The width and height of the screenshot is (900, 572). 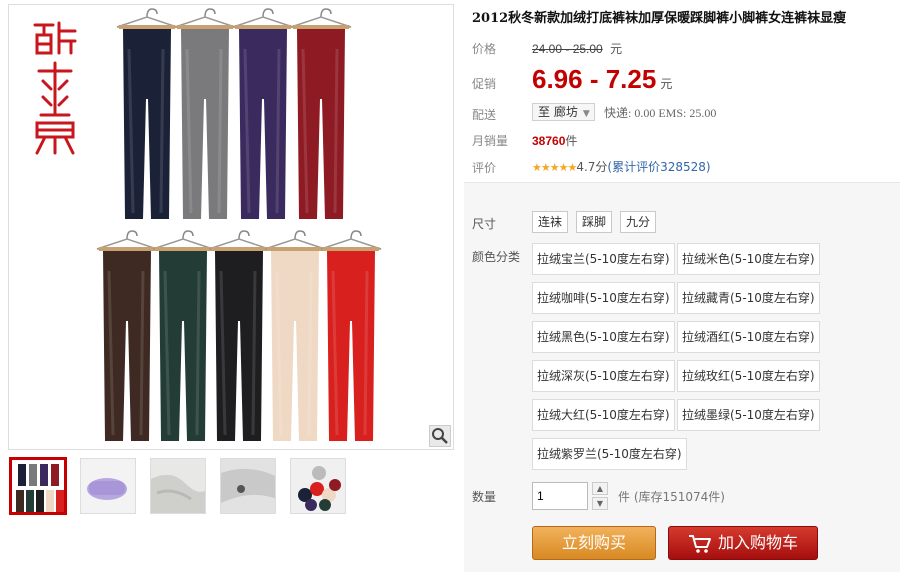 I want to click on thumbnail-fabric-image, so click(x=178, y=486).